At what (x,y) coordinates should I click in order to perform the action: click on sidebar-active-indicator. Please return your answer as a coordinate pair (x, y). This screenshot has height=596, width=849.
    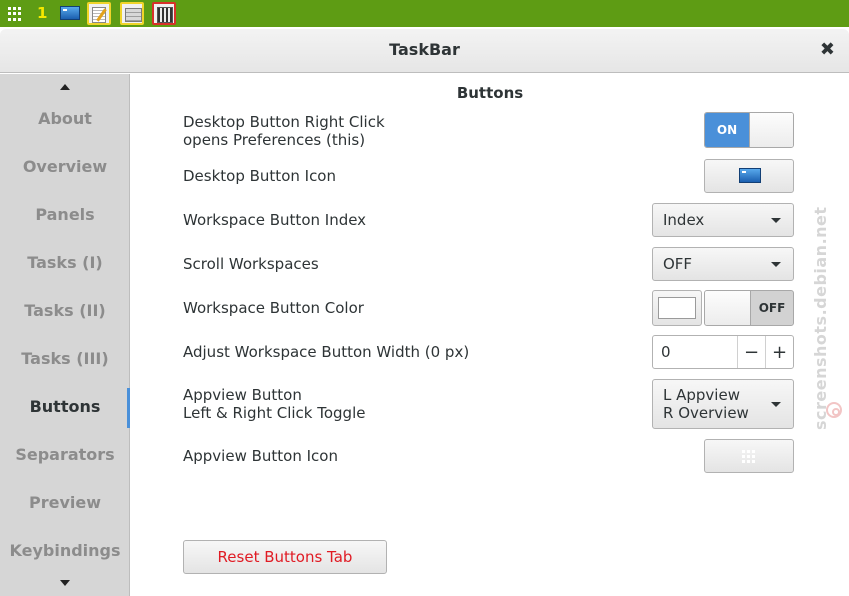
    Looking at the image, I should click on (128, 408).